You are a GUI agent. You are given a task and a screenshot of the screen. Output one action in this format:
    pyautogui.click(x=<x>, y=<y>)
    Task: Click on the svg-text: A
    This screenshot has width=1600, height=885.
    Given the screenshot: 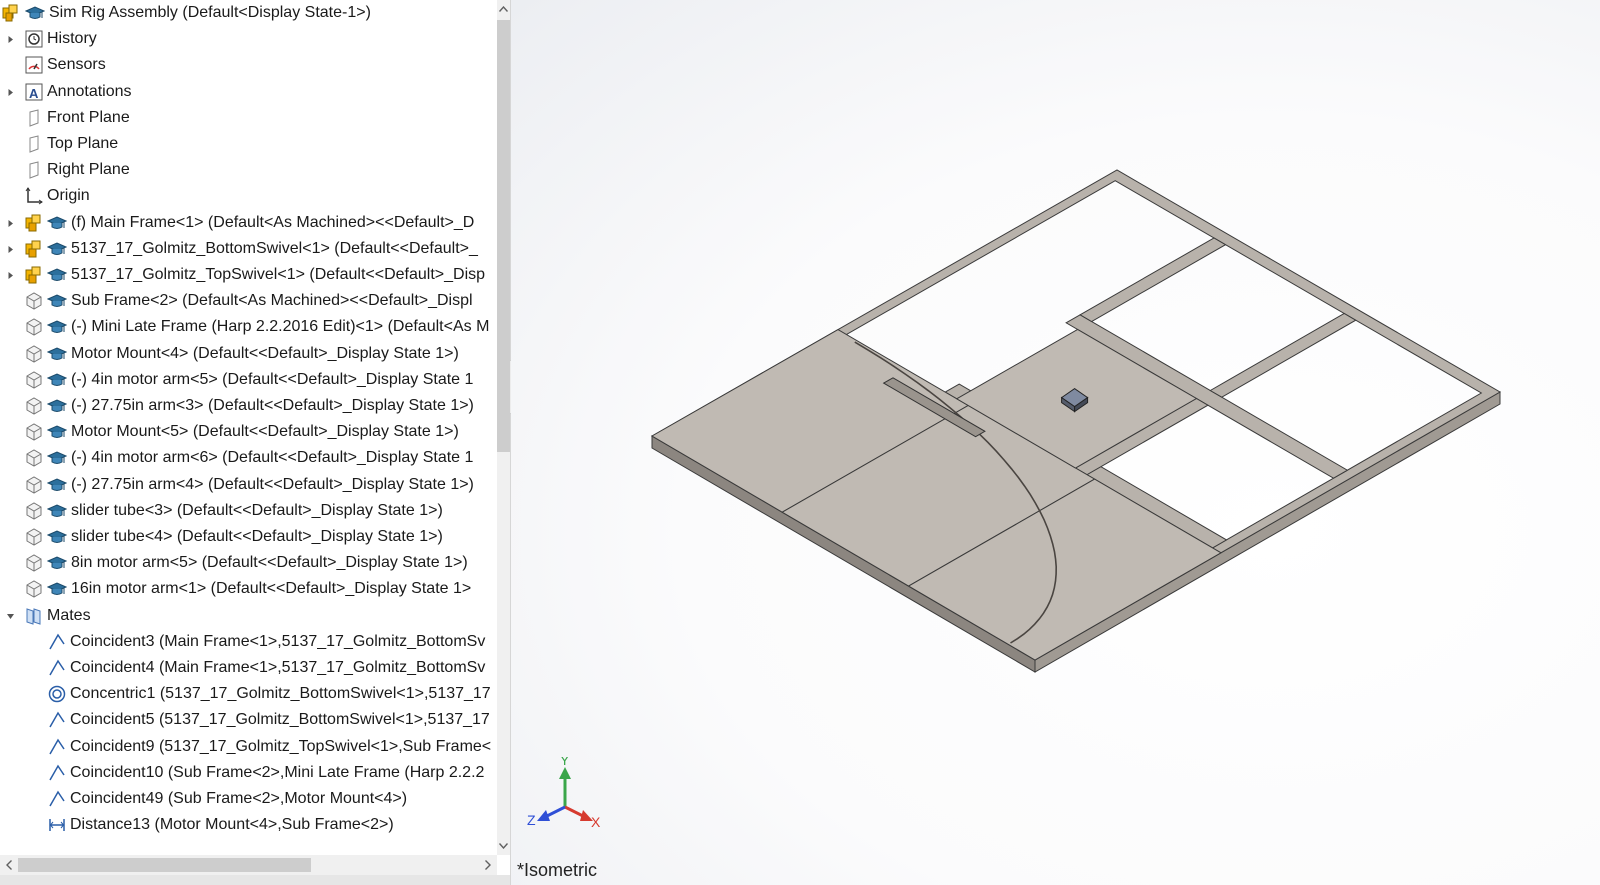 What is the action you would take?
    pyautogui.click(x=34, y=93)
    